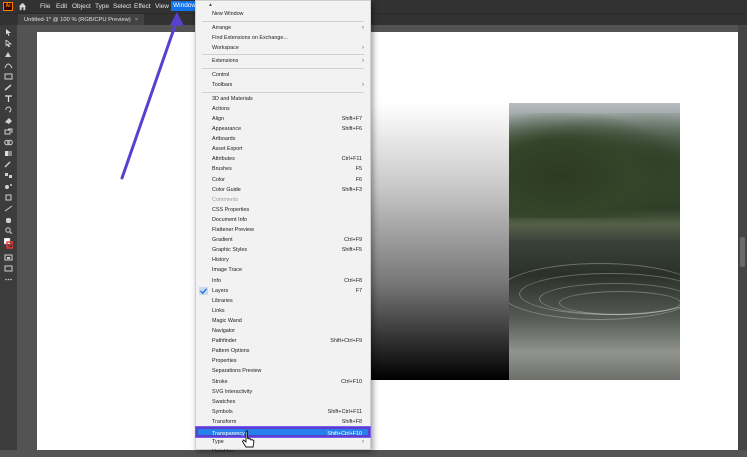 Image resolution: width=747 pixels, height=457 pixels. What do you see at coordinates (102, 6) in the screenshot?
I see `menu-type: Type` at bounding box center [102, 6].